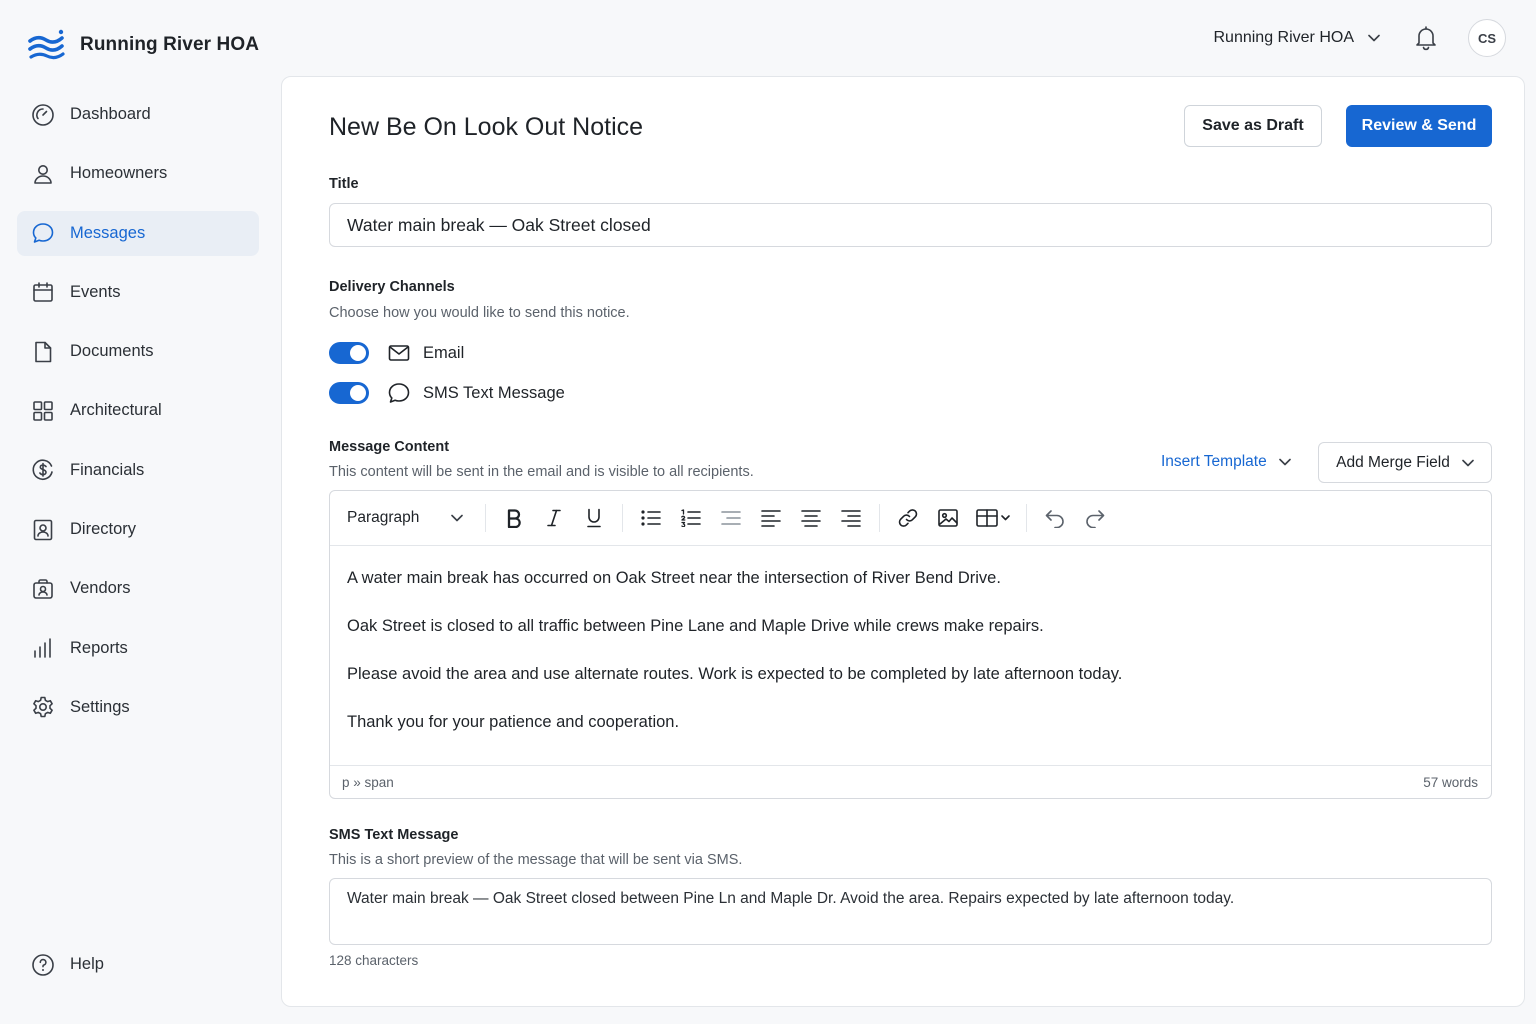 Image resolution: width=1536 pixels, height=1024 pixels. Describe the element at coordinates (374, 960) in the screenshot. I see `sms-character-count: 128 characters` at that location.